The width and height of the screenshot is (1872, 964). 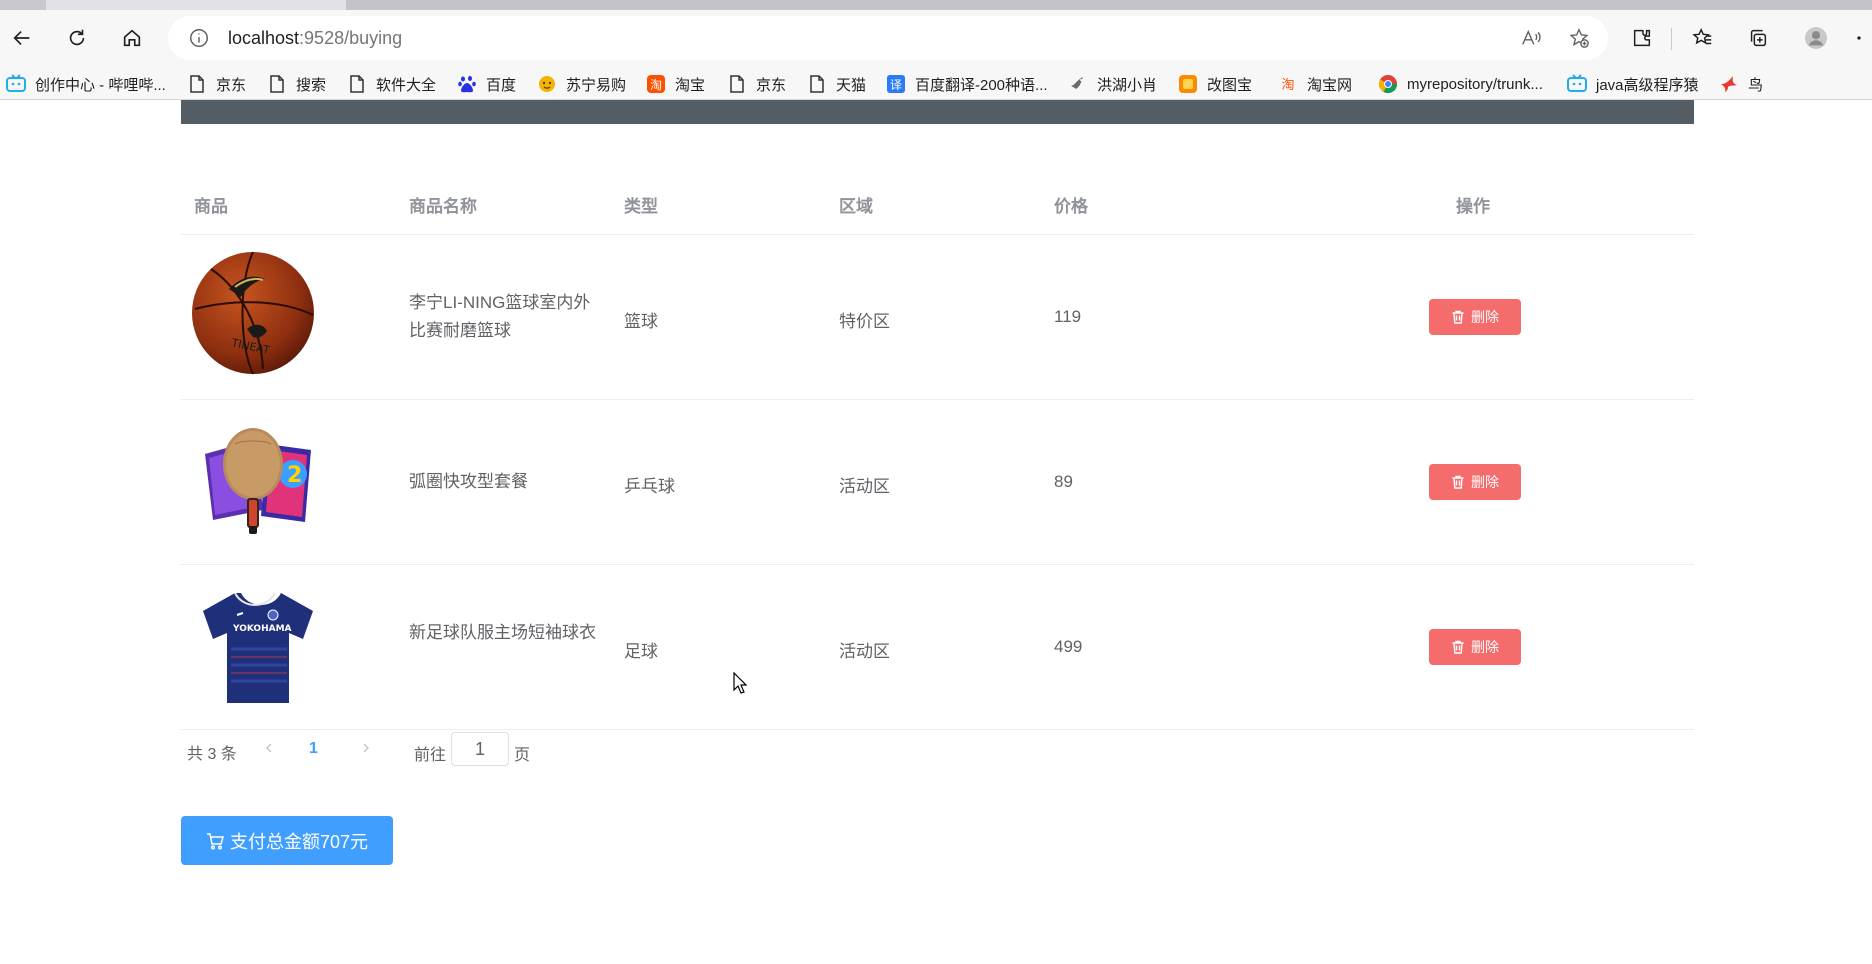 What do you see at coordinates (641, 206) in the screenshot?
I see `header-type: 类型` at bounding box center [641, 206].